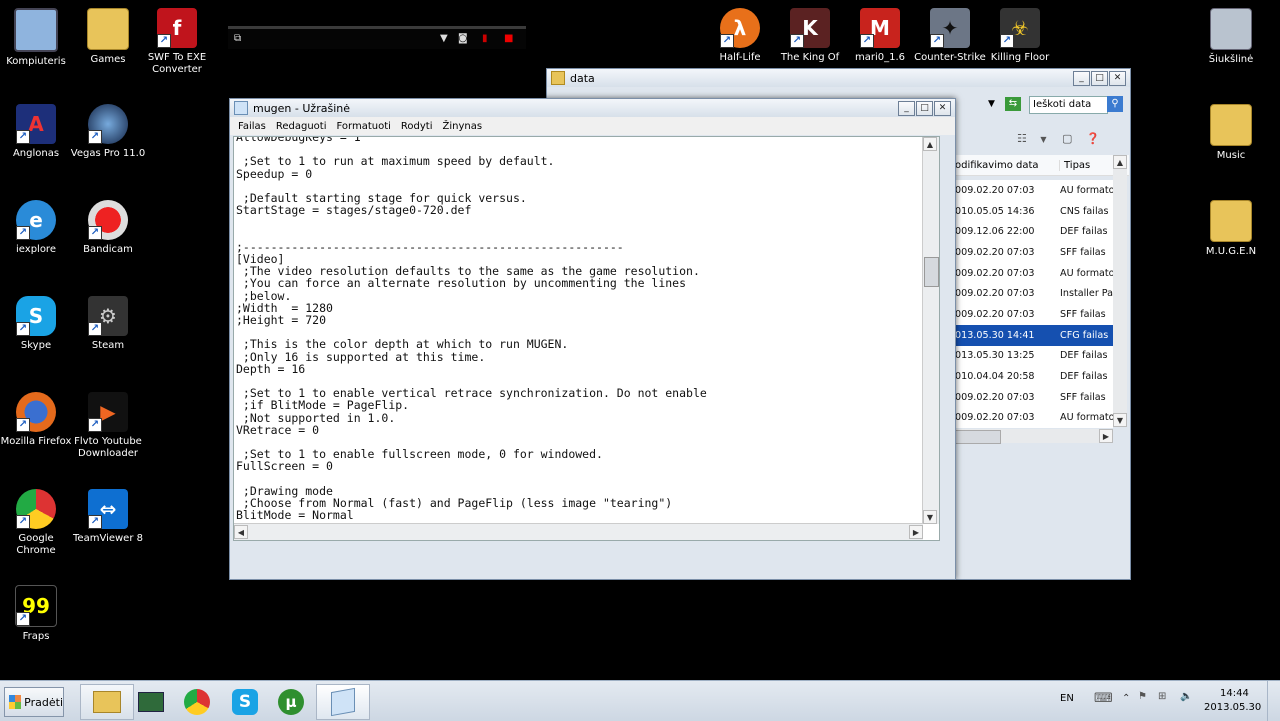 The width and height of the screenshot is (1280, 721). I want to click on desktop-shortcut-label: Games, so click(108, 59).